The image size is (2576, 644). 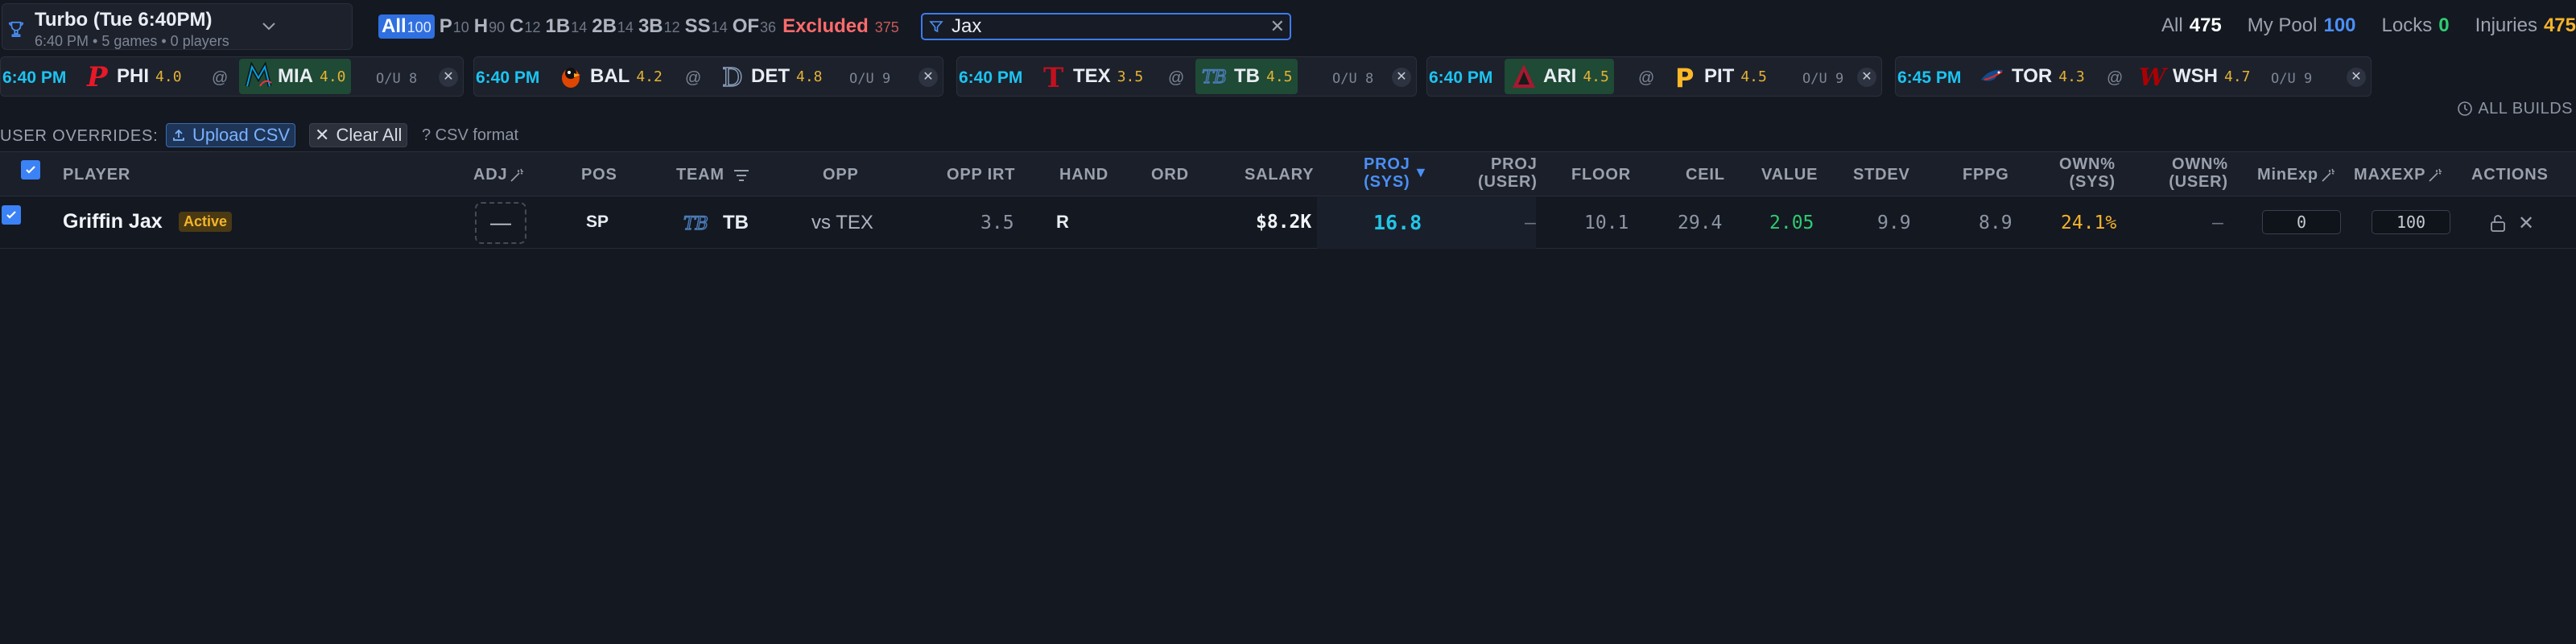 I want to click on game-over-under: O/U 9, so click(x=1823, y=79).